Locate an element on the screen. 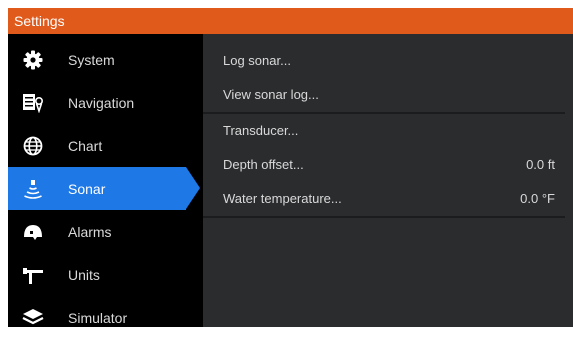 This screenshot has height=339, width=573. sidebar-item-system: System is located at coordinates (105, 59).